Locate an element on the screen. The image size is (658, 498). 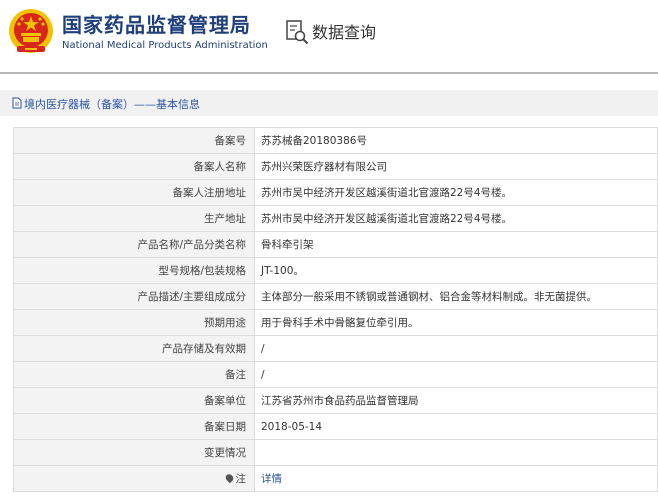
row-label: 备案人注册地址 is located at coordinates (134, 192).